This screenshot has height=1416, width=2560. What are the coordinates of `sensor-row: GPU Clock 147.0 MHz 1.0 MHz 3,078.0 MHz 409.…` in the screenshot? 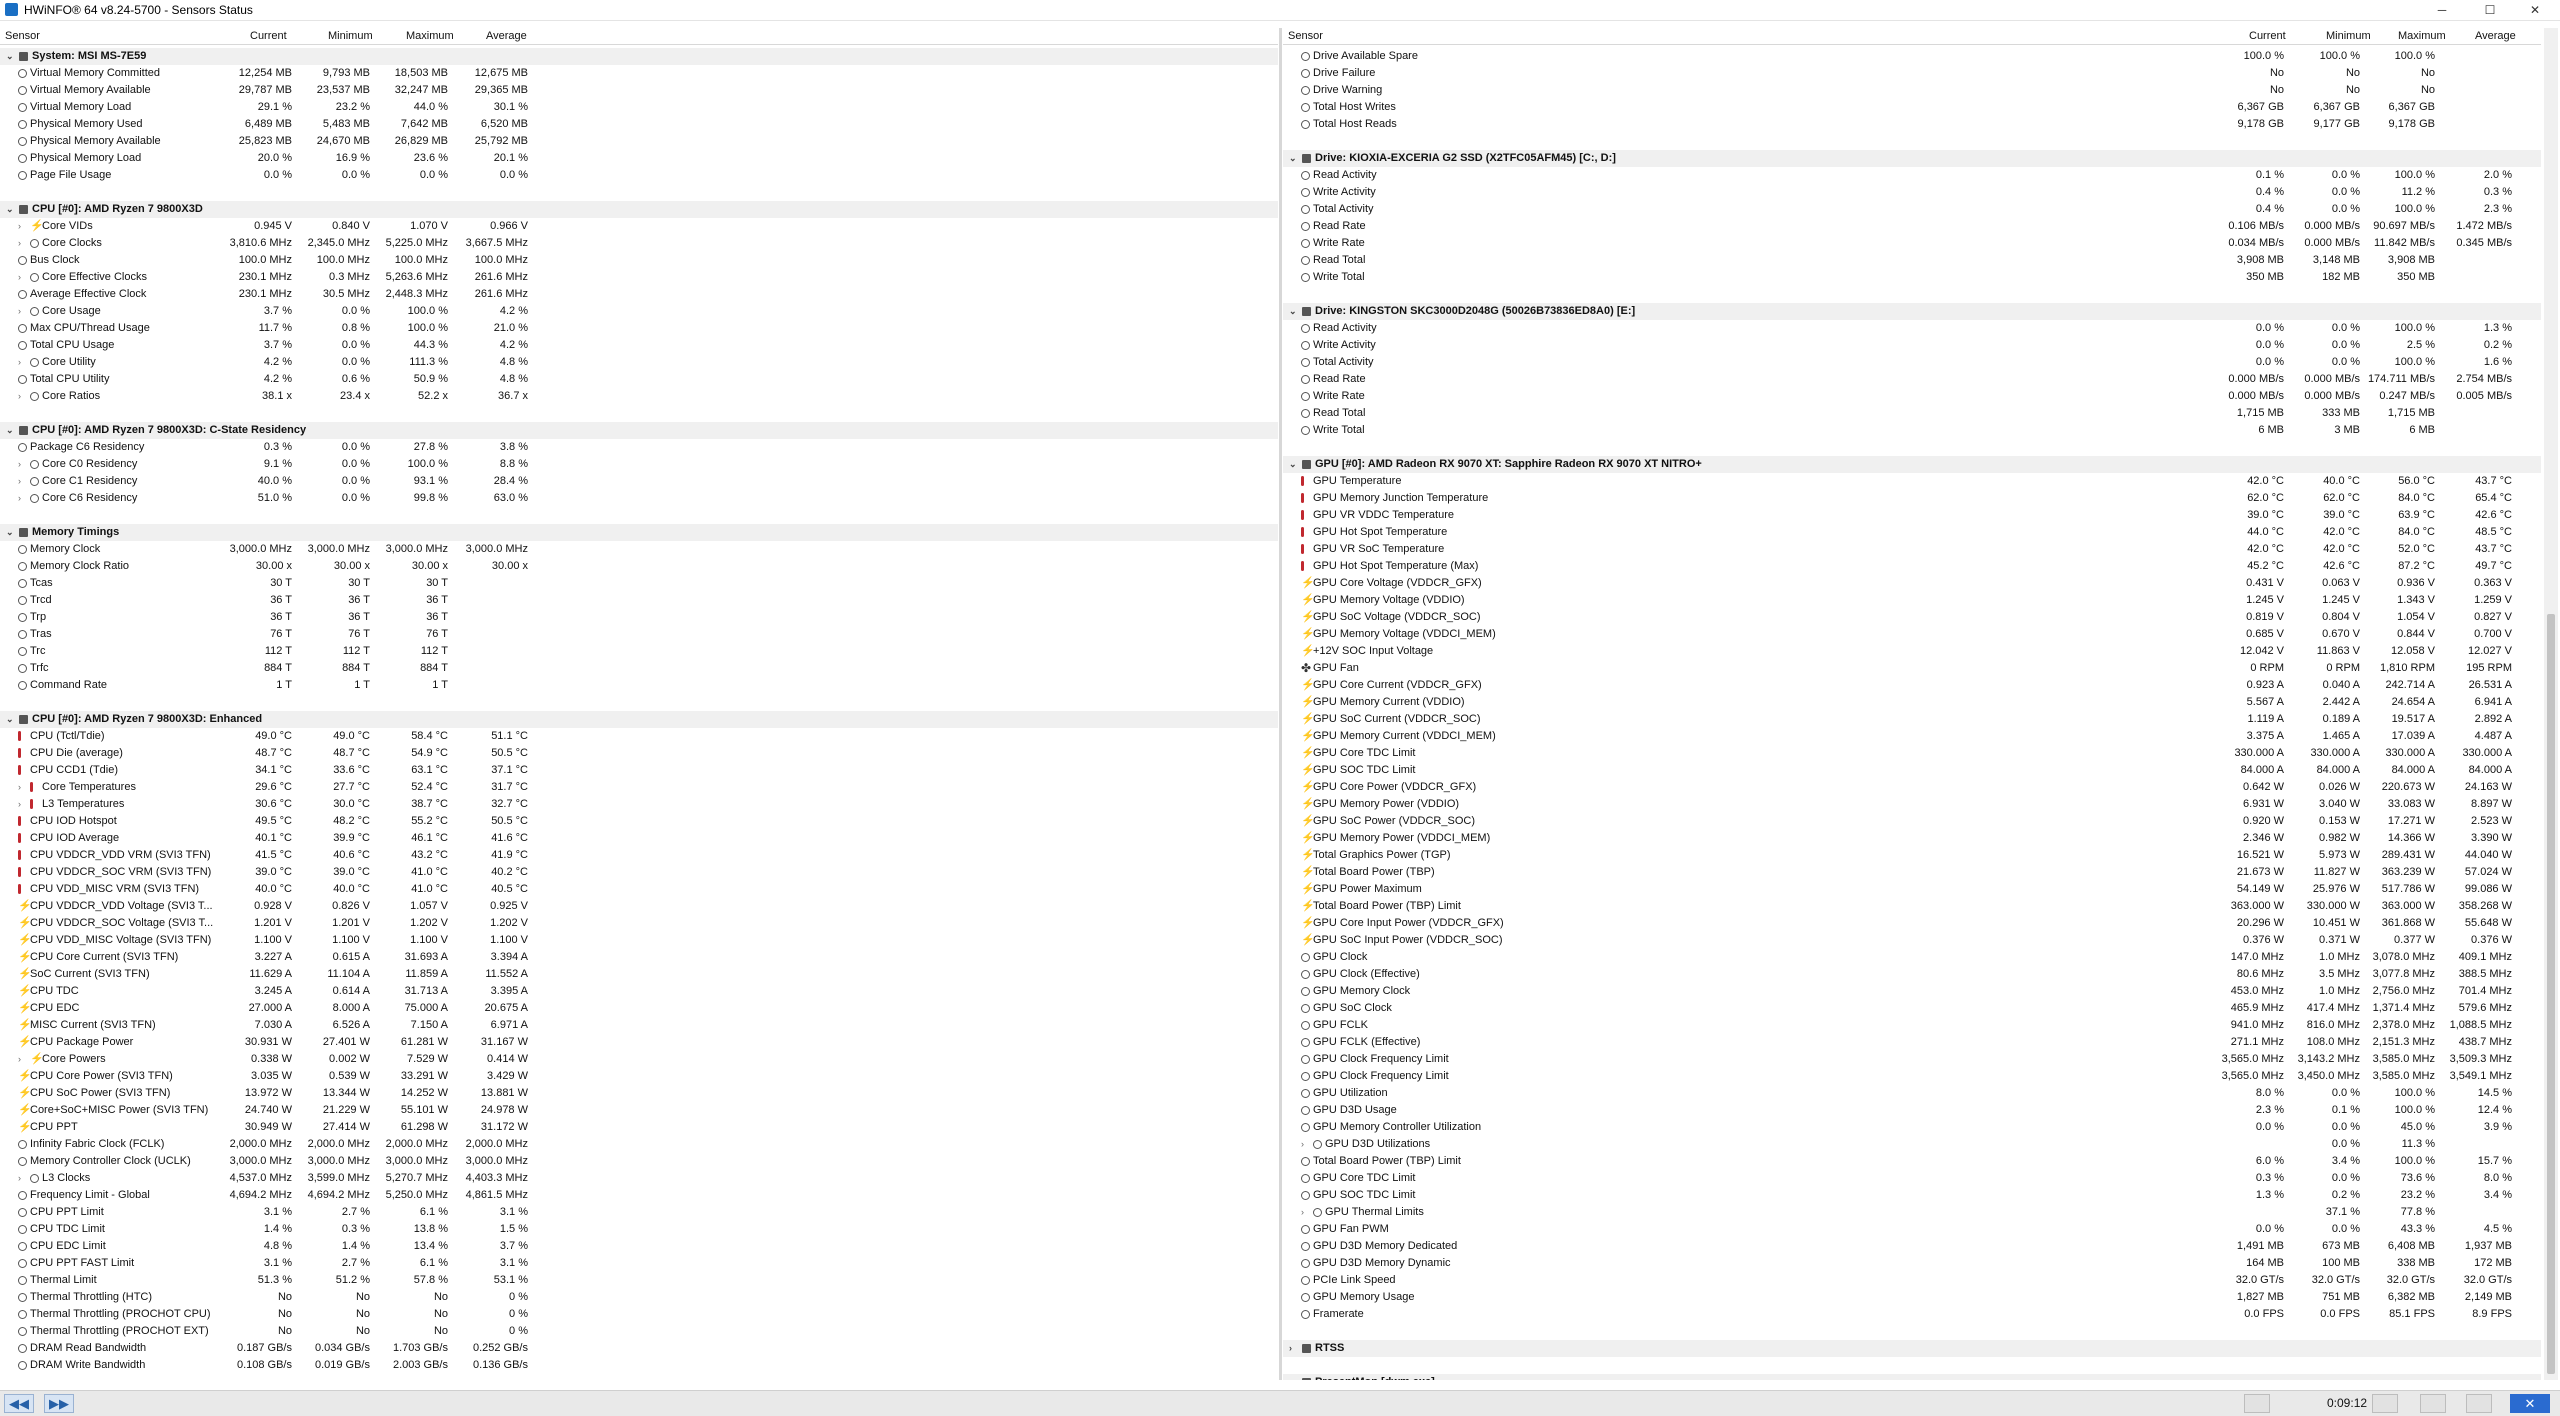 It's located at (1912, 957).